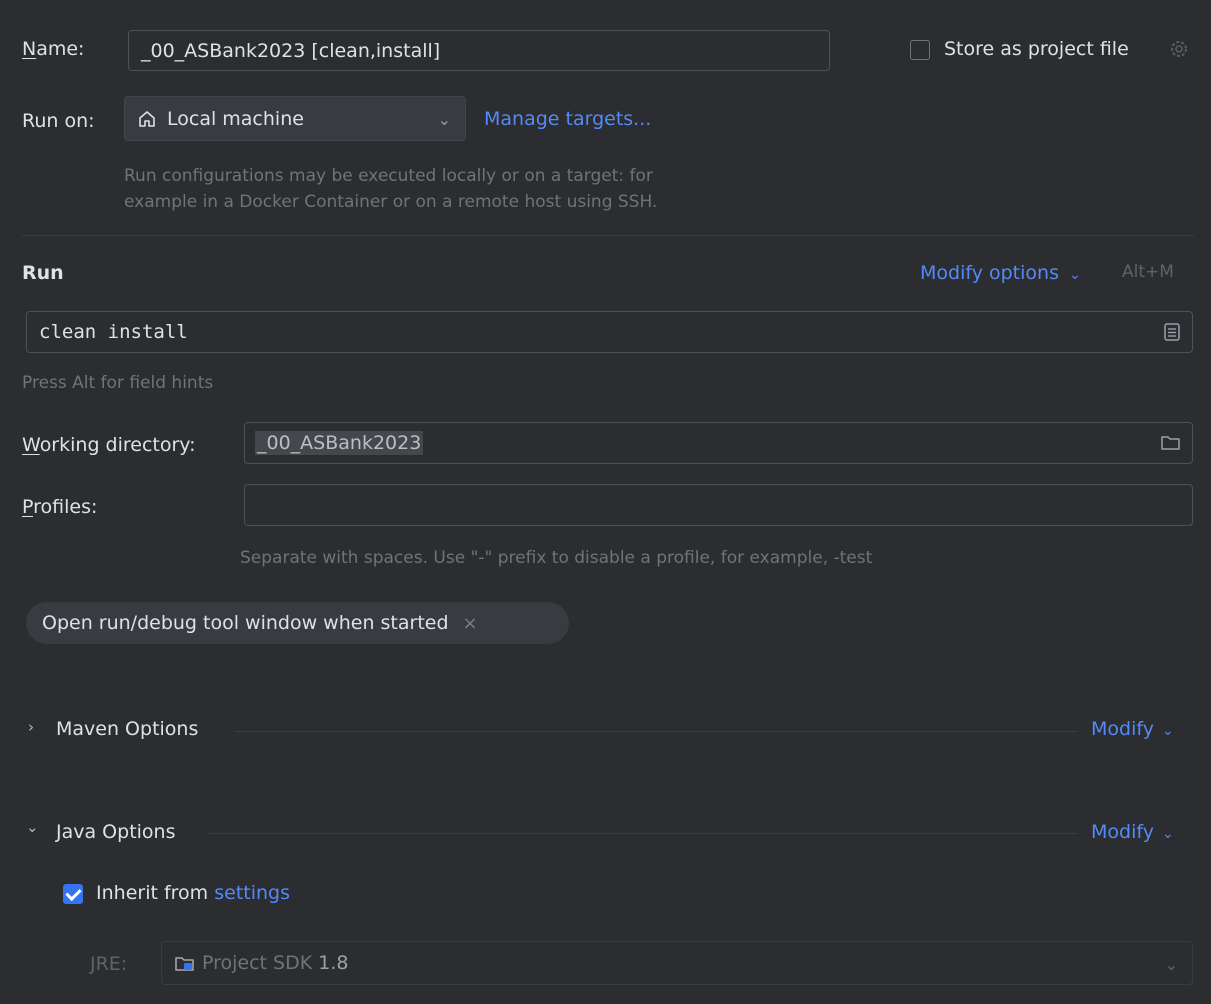 Image resolution: width=1211 pixels, height=1004 pixels. I want to click on name-input: _00_ASBank2023 [clean,install], so click(479, 50).